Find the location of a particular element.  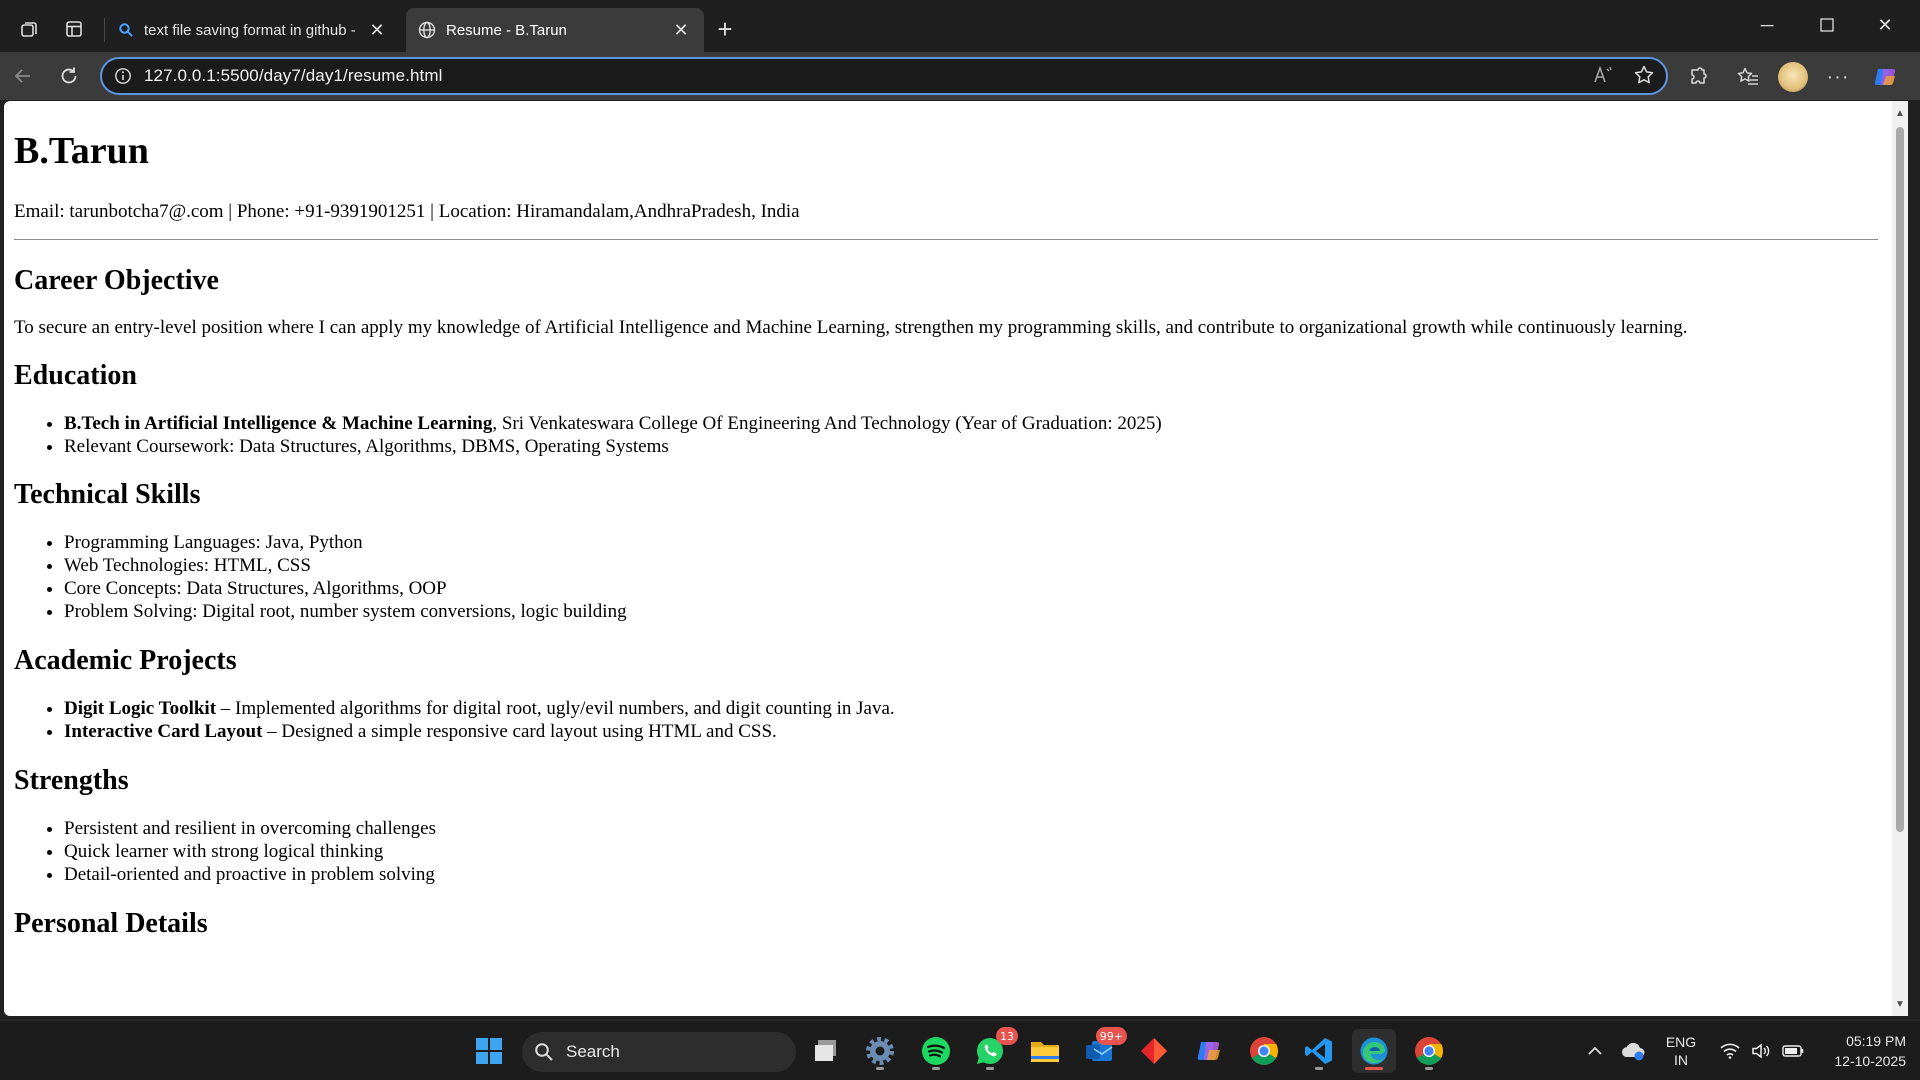

favorites-list-icon is located at coordinates (1747, 76).